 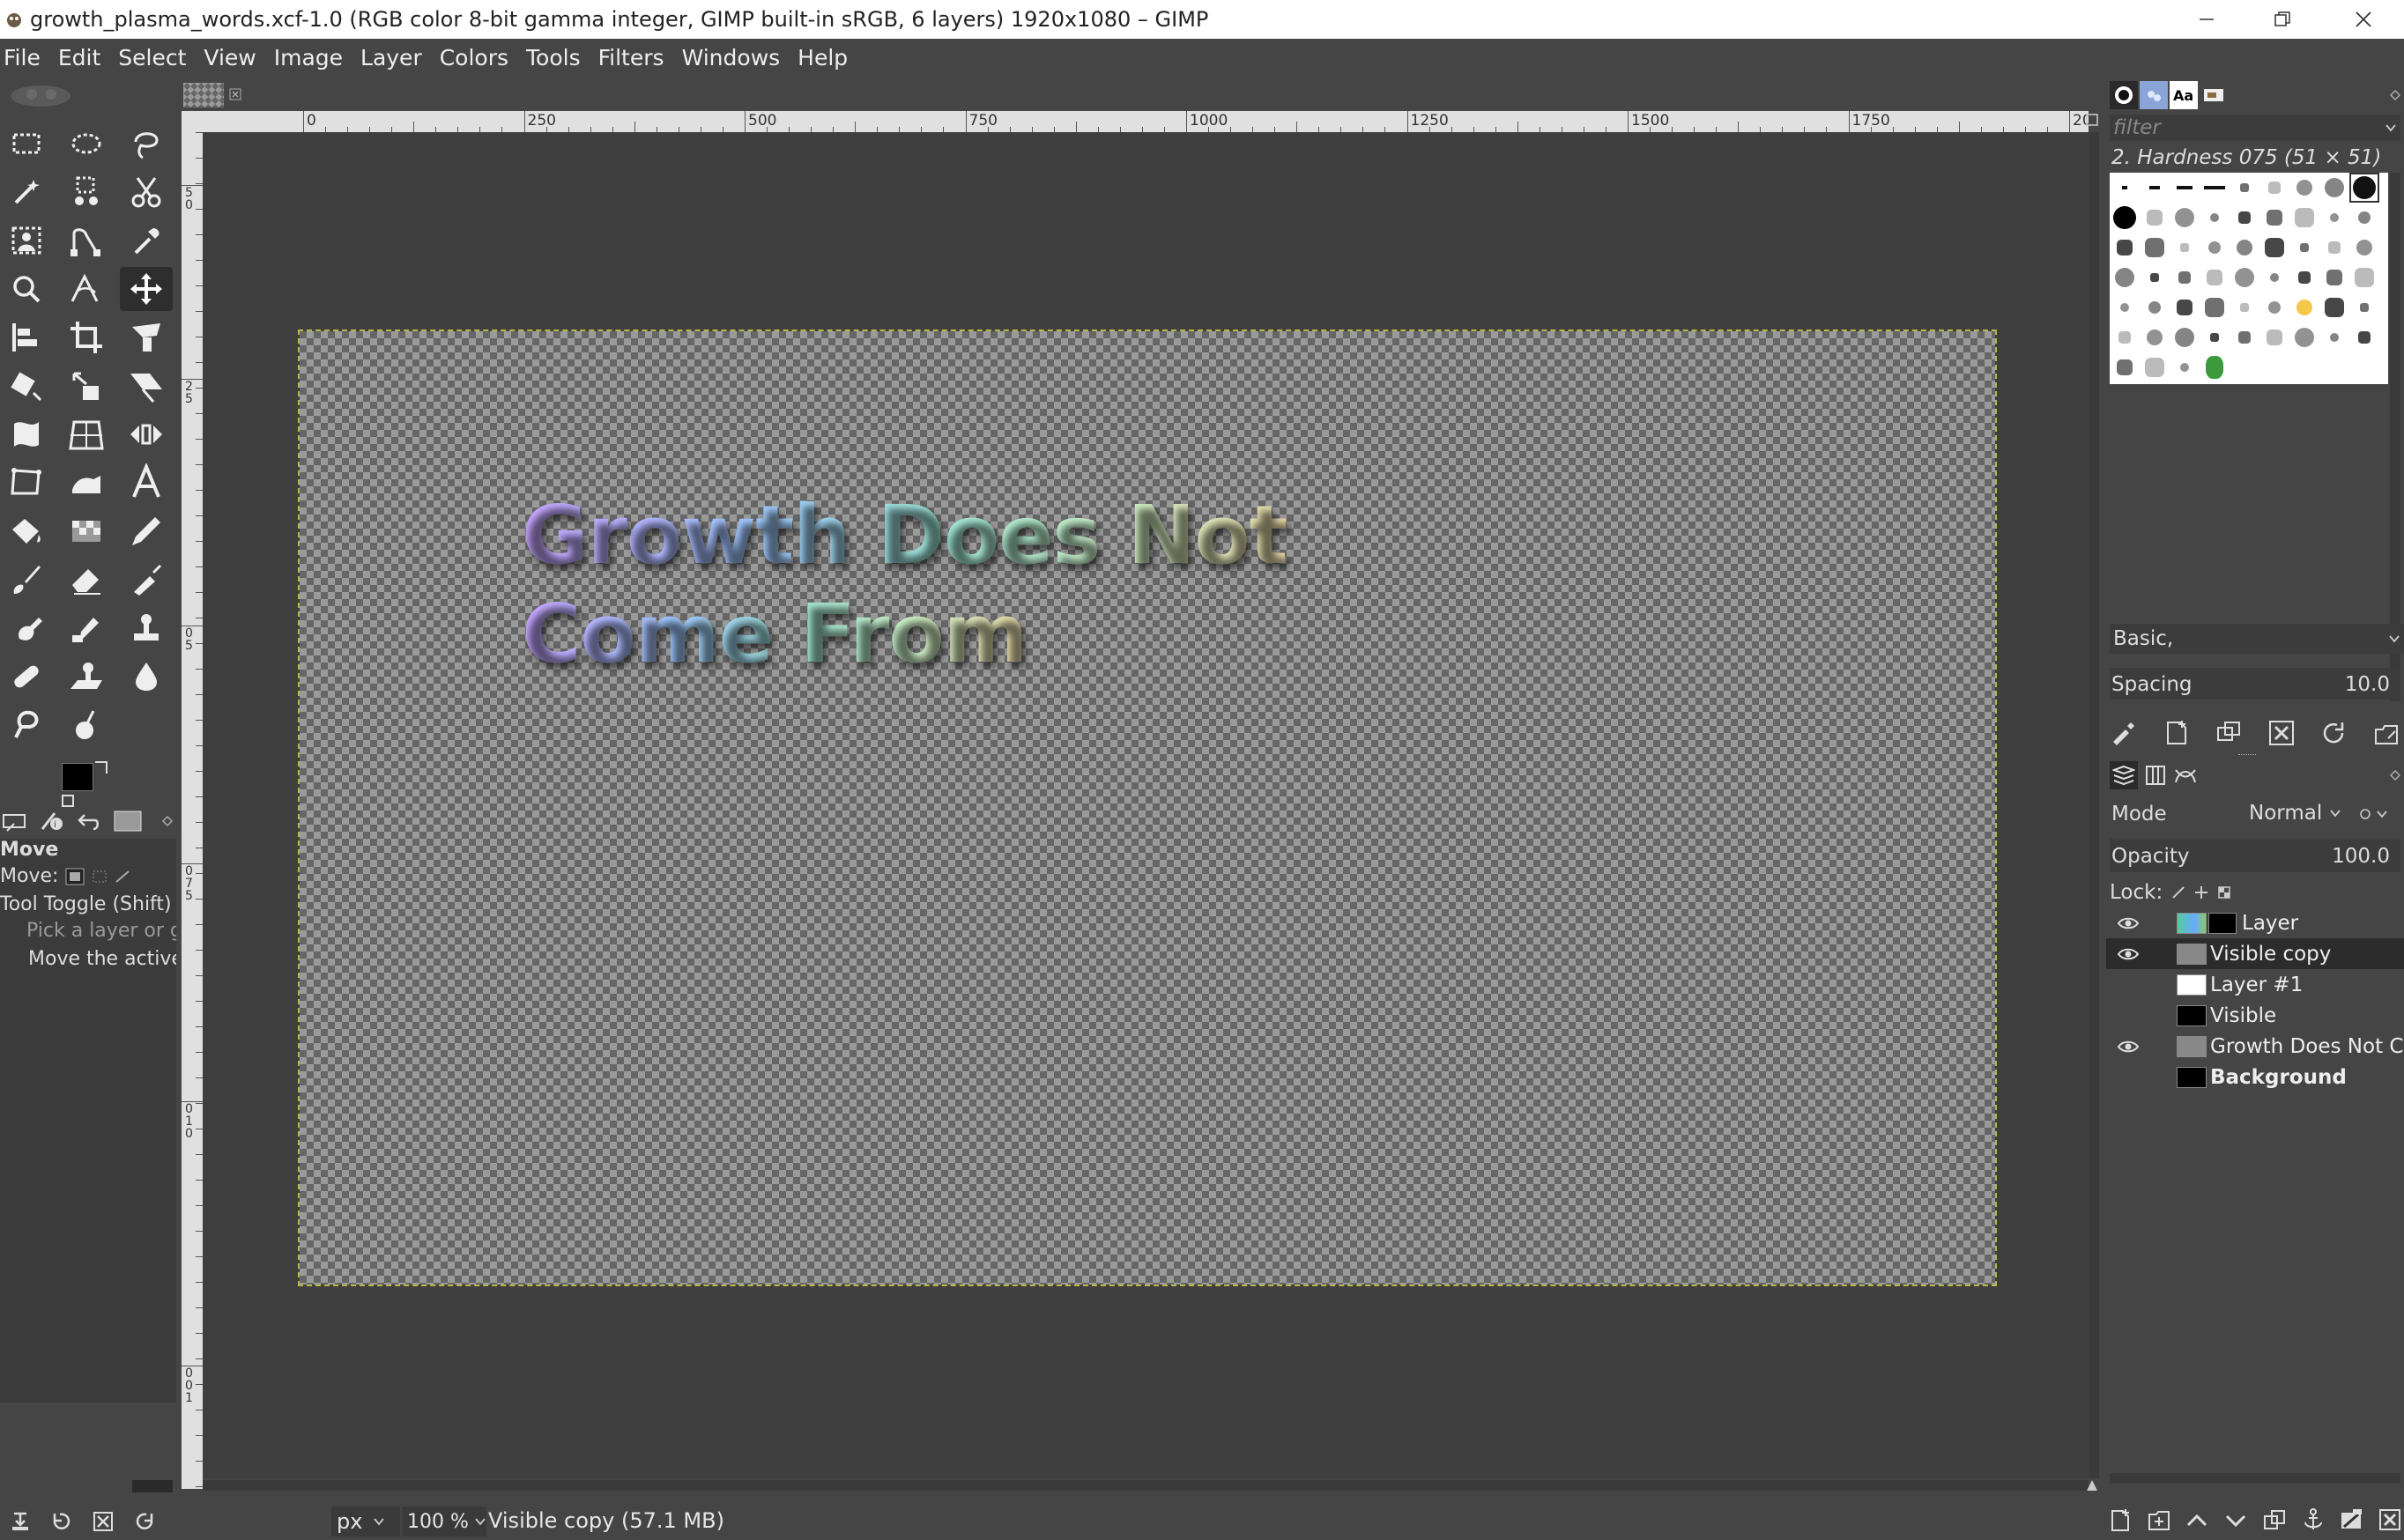 What do you see at coordinates (52, 821) in the screenshot?
I see `device-status-tab-icon: i` at bounding box center [52, 821].